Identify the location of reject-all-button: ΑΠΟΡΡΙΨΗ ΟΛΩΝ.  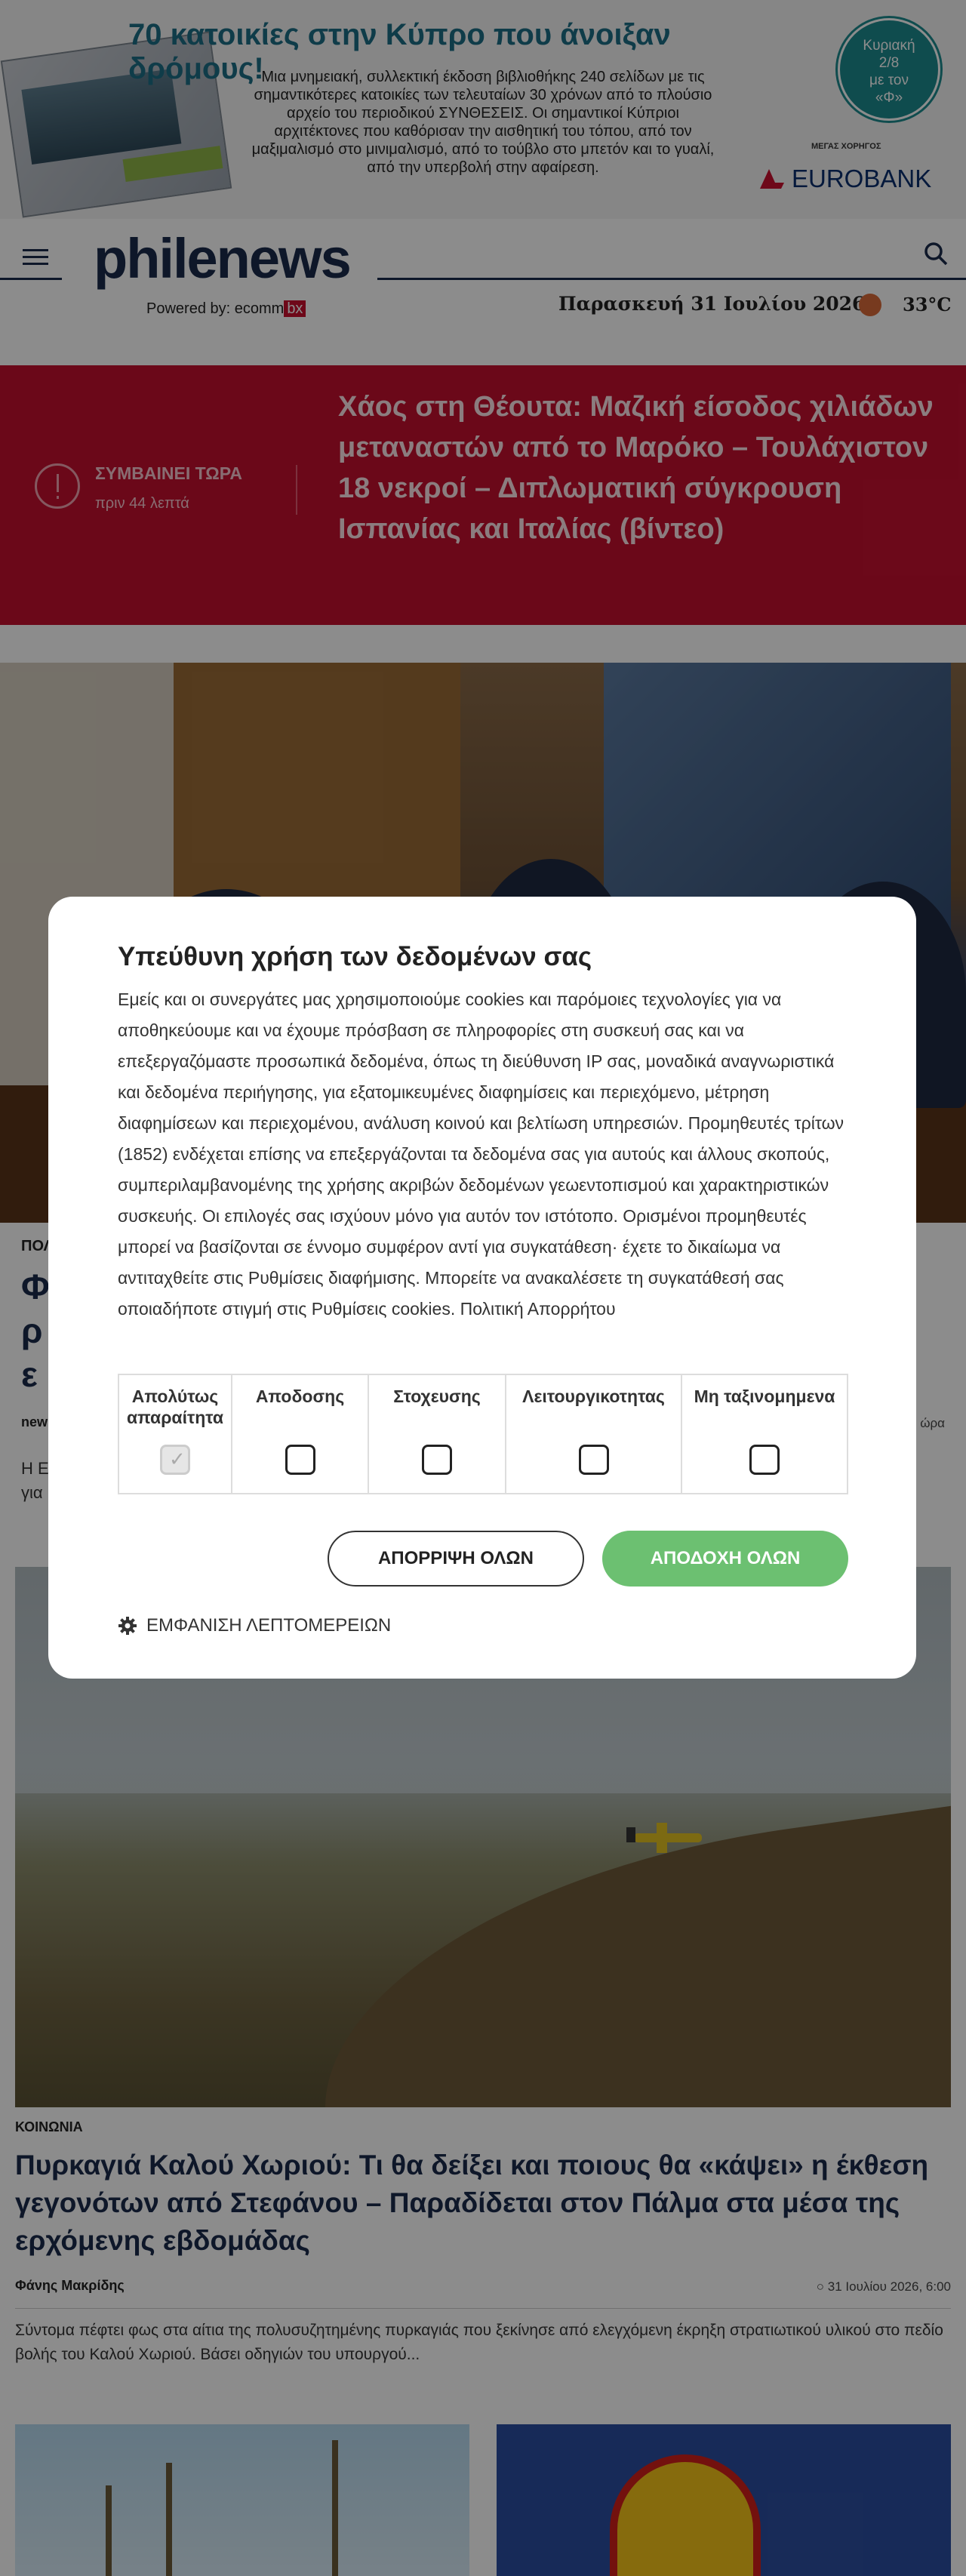
(456, 1559).